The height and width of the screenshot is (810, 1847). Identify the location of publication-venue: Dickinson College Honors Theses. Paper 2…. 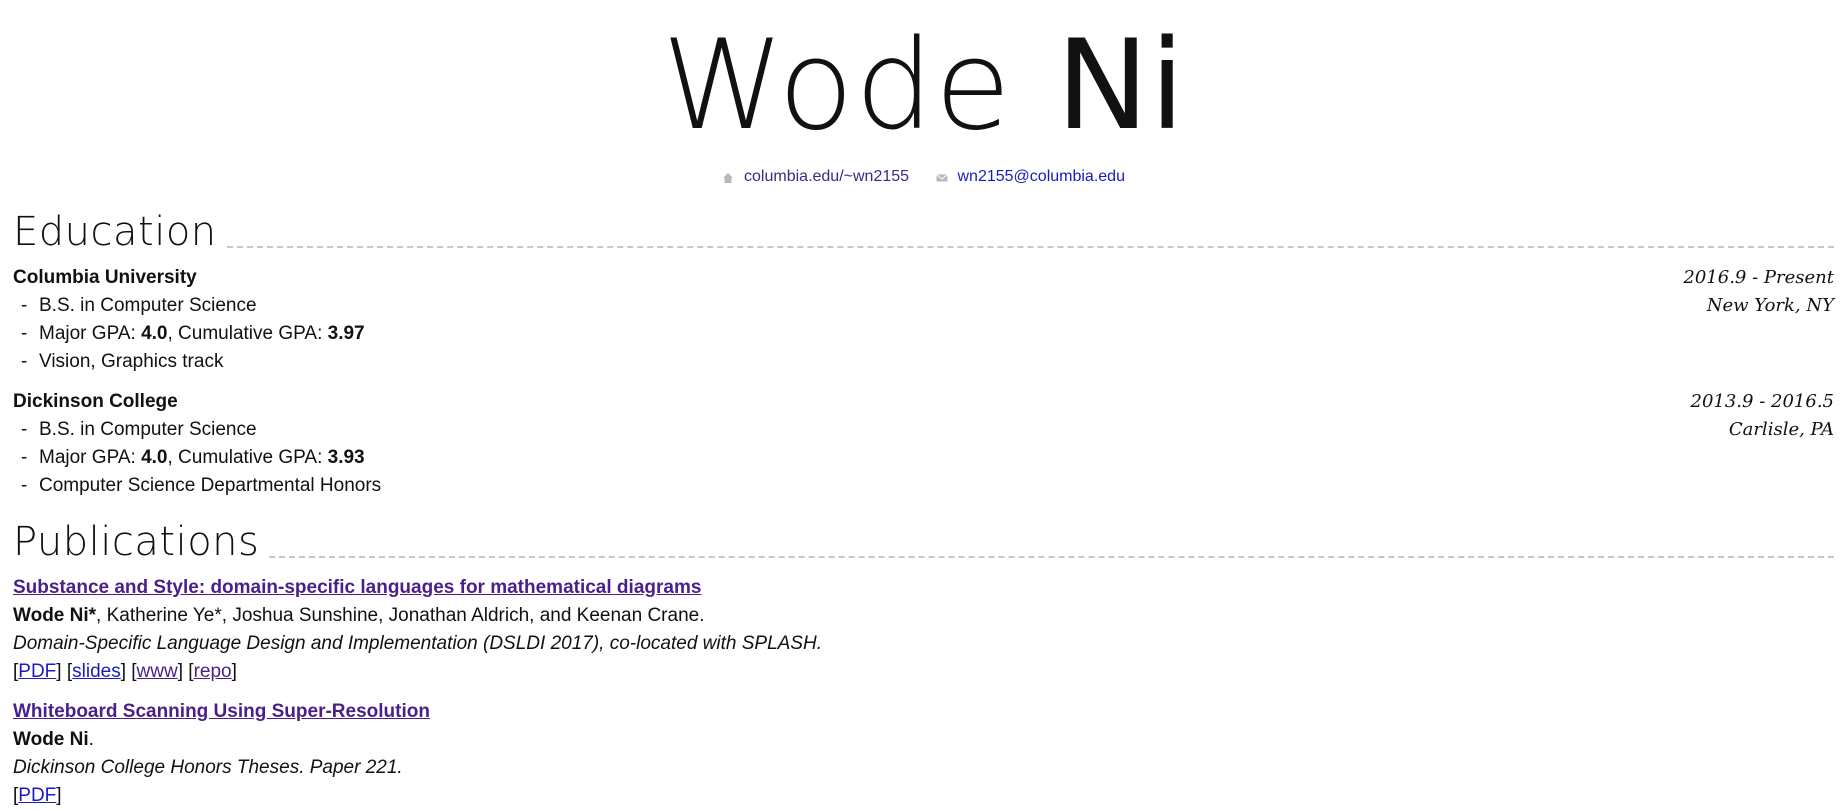
(208, 767).